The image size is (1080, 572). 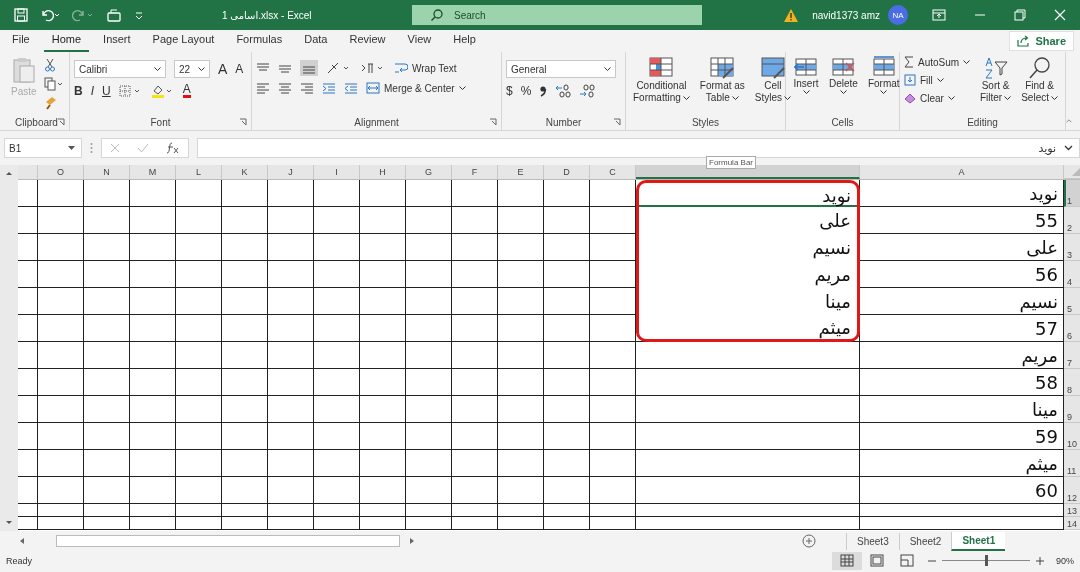 I want to click on share-button: Share, so click(x=1041, y=41).